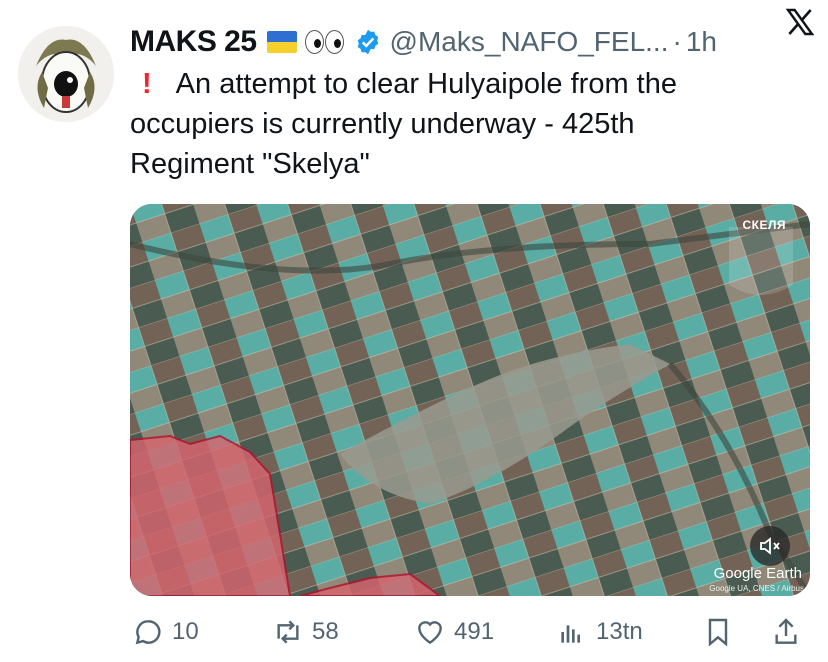 The height and width of the screenshot is (662, 828). Describe the element at coordinates (426, 84) in the screenshot. I see `tweet-text-line: An attempt to clear Hulyaipole from the` at that location.